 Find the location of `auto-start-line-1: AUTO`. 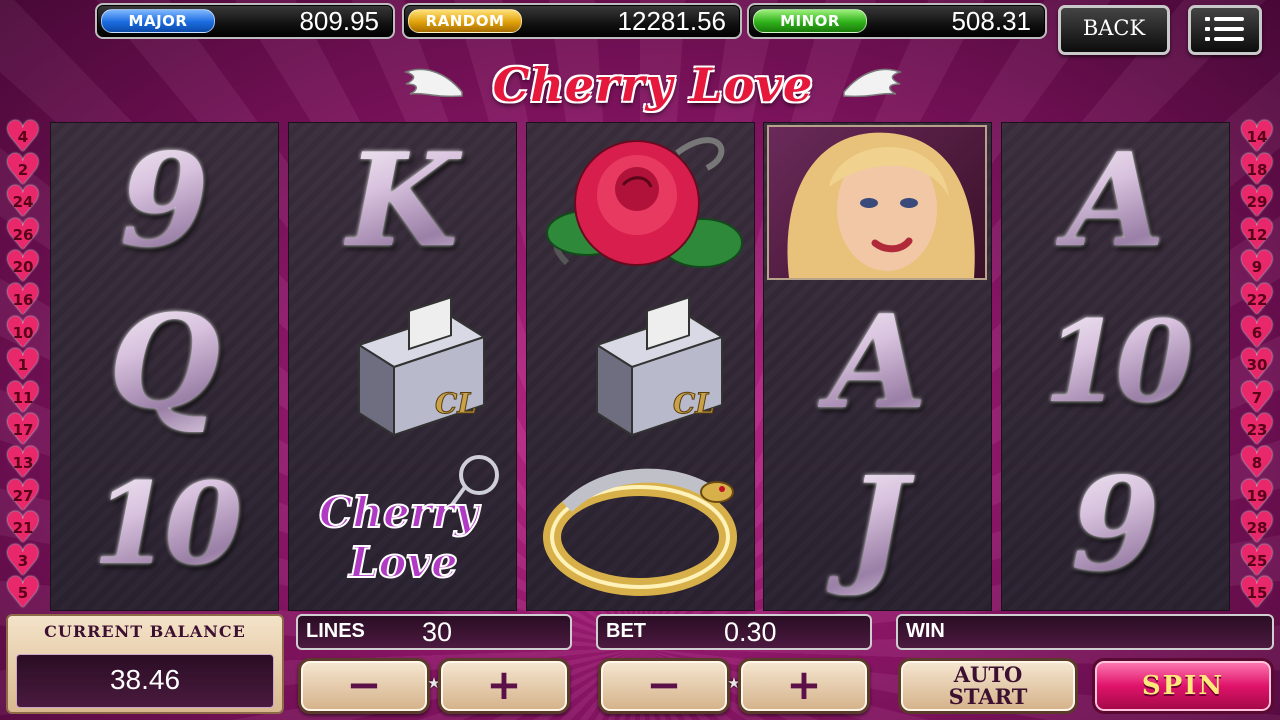

auto-start-line-1: AUTO is located at coordinates (988, 674).